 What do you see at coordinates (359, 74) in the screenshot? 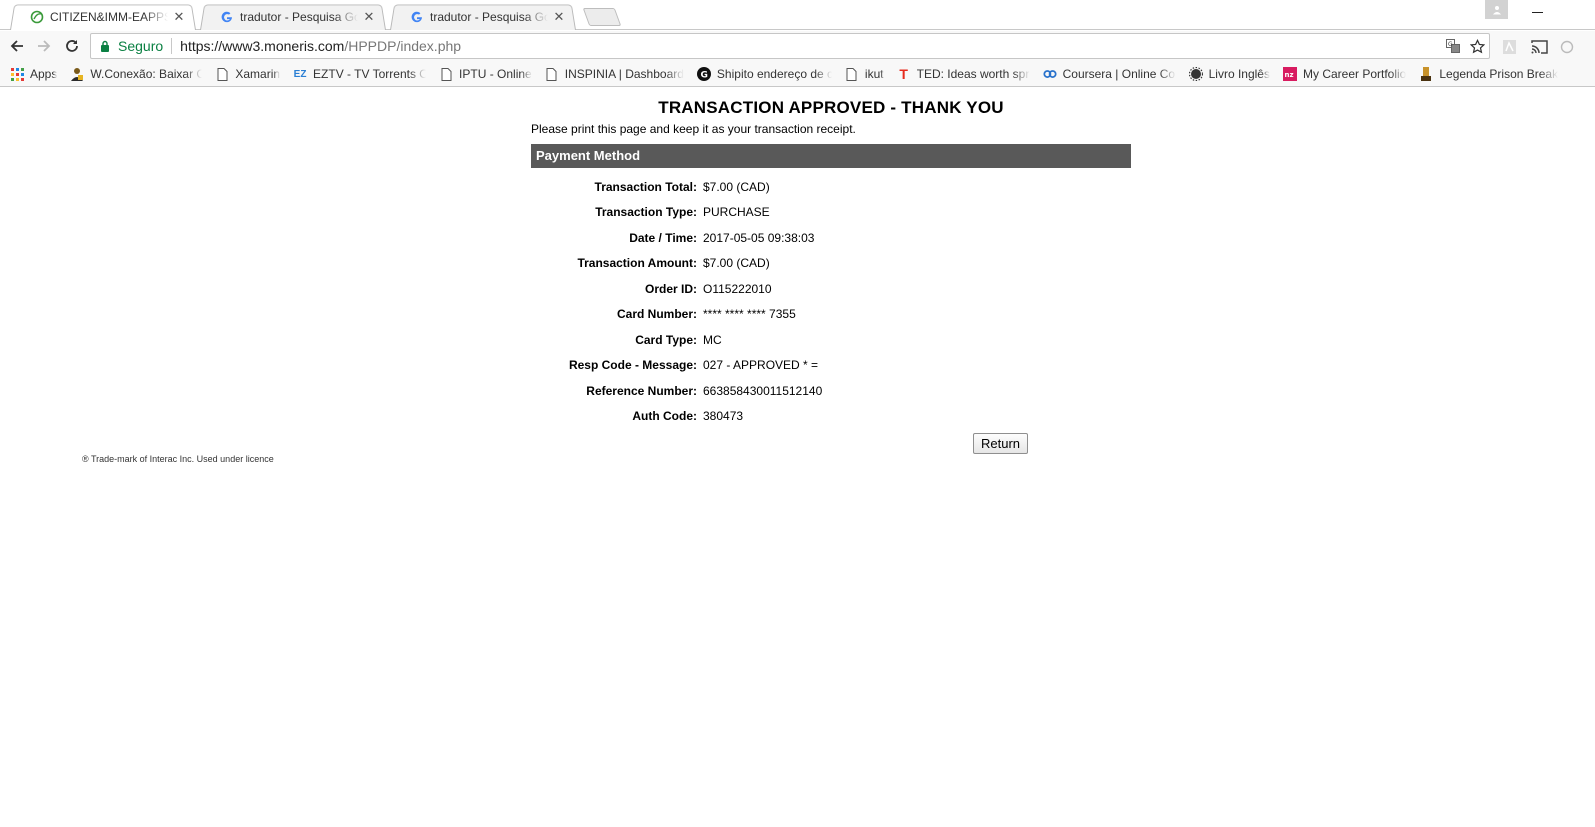
I see `bookmark-eztv: EZ EZTV - TV Torrents Or` at bounding box center [359, 74].